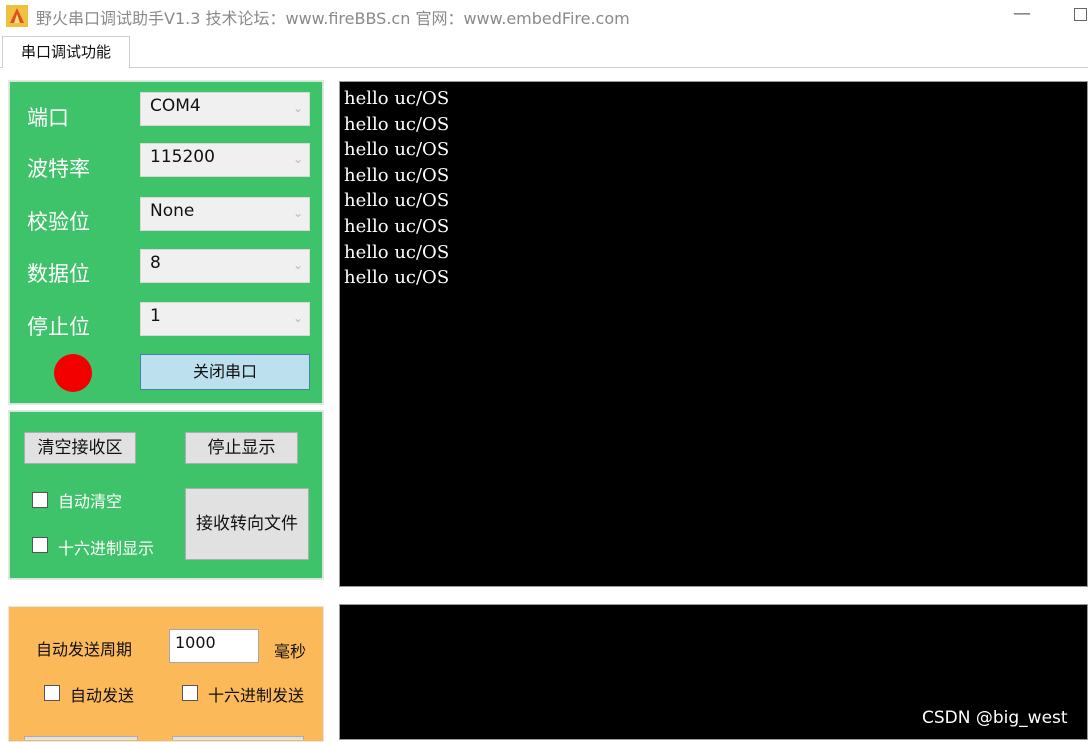  Describe the element at coordinates (172, 211) in the screenshot. I see `parity-value: None` at that location.